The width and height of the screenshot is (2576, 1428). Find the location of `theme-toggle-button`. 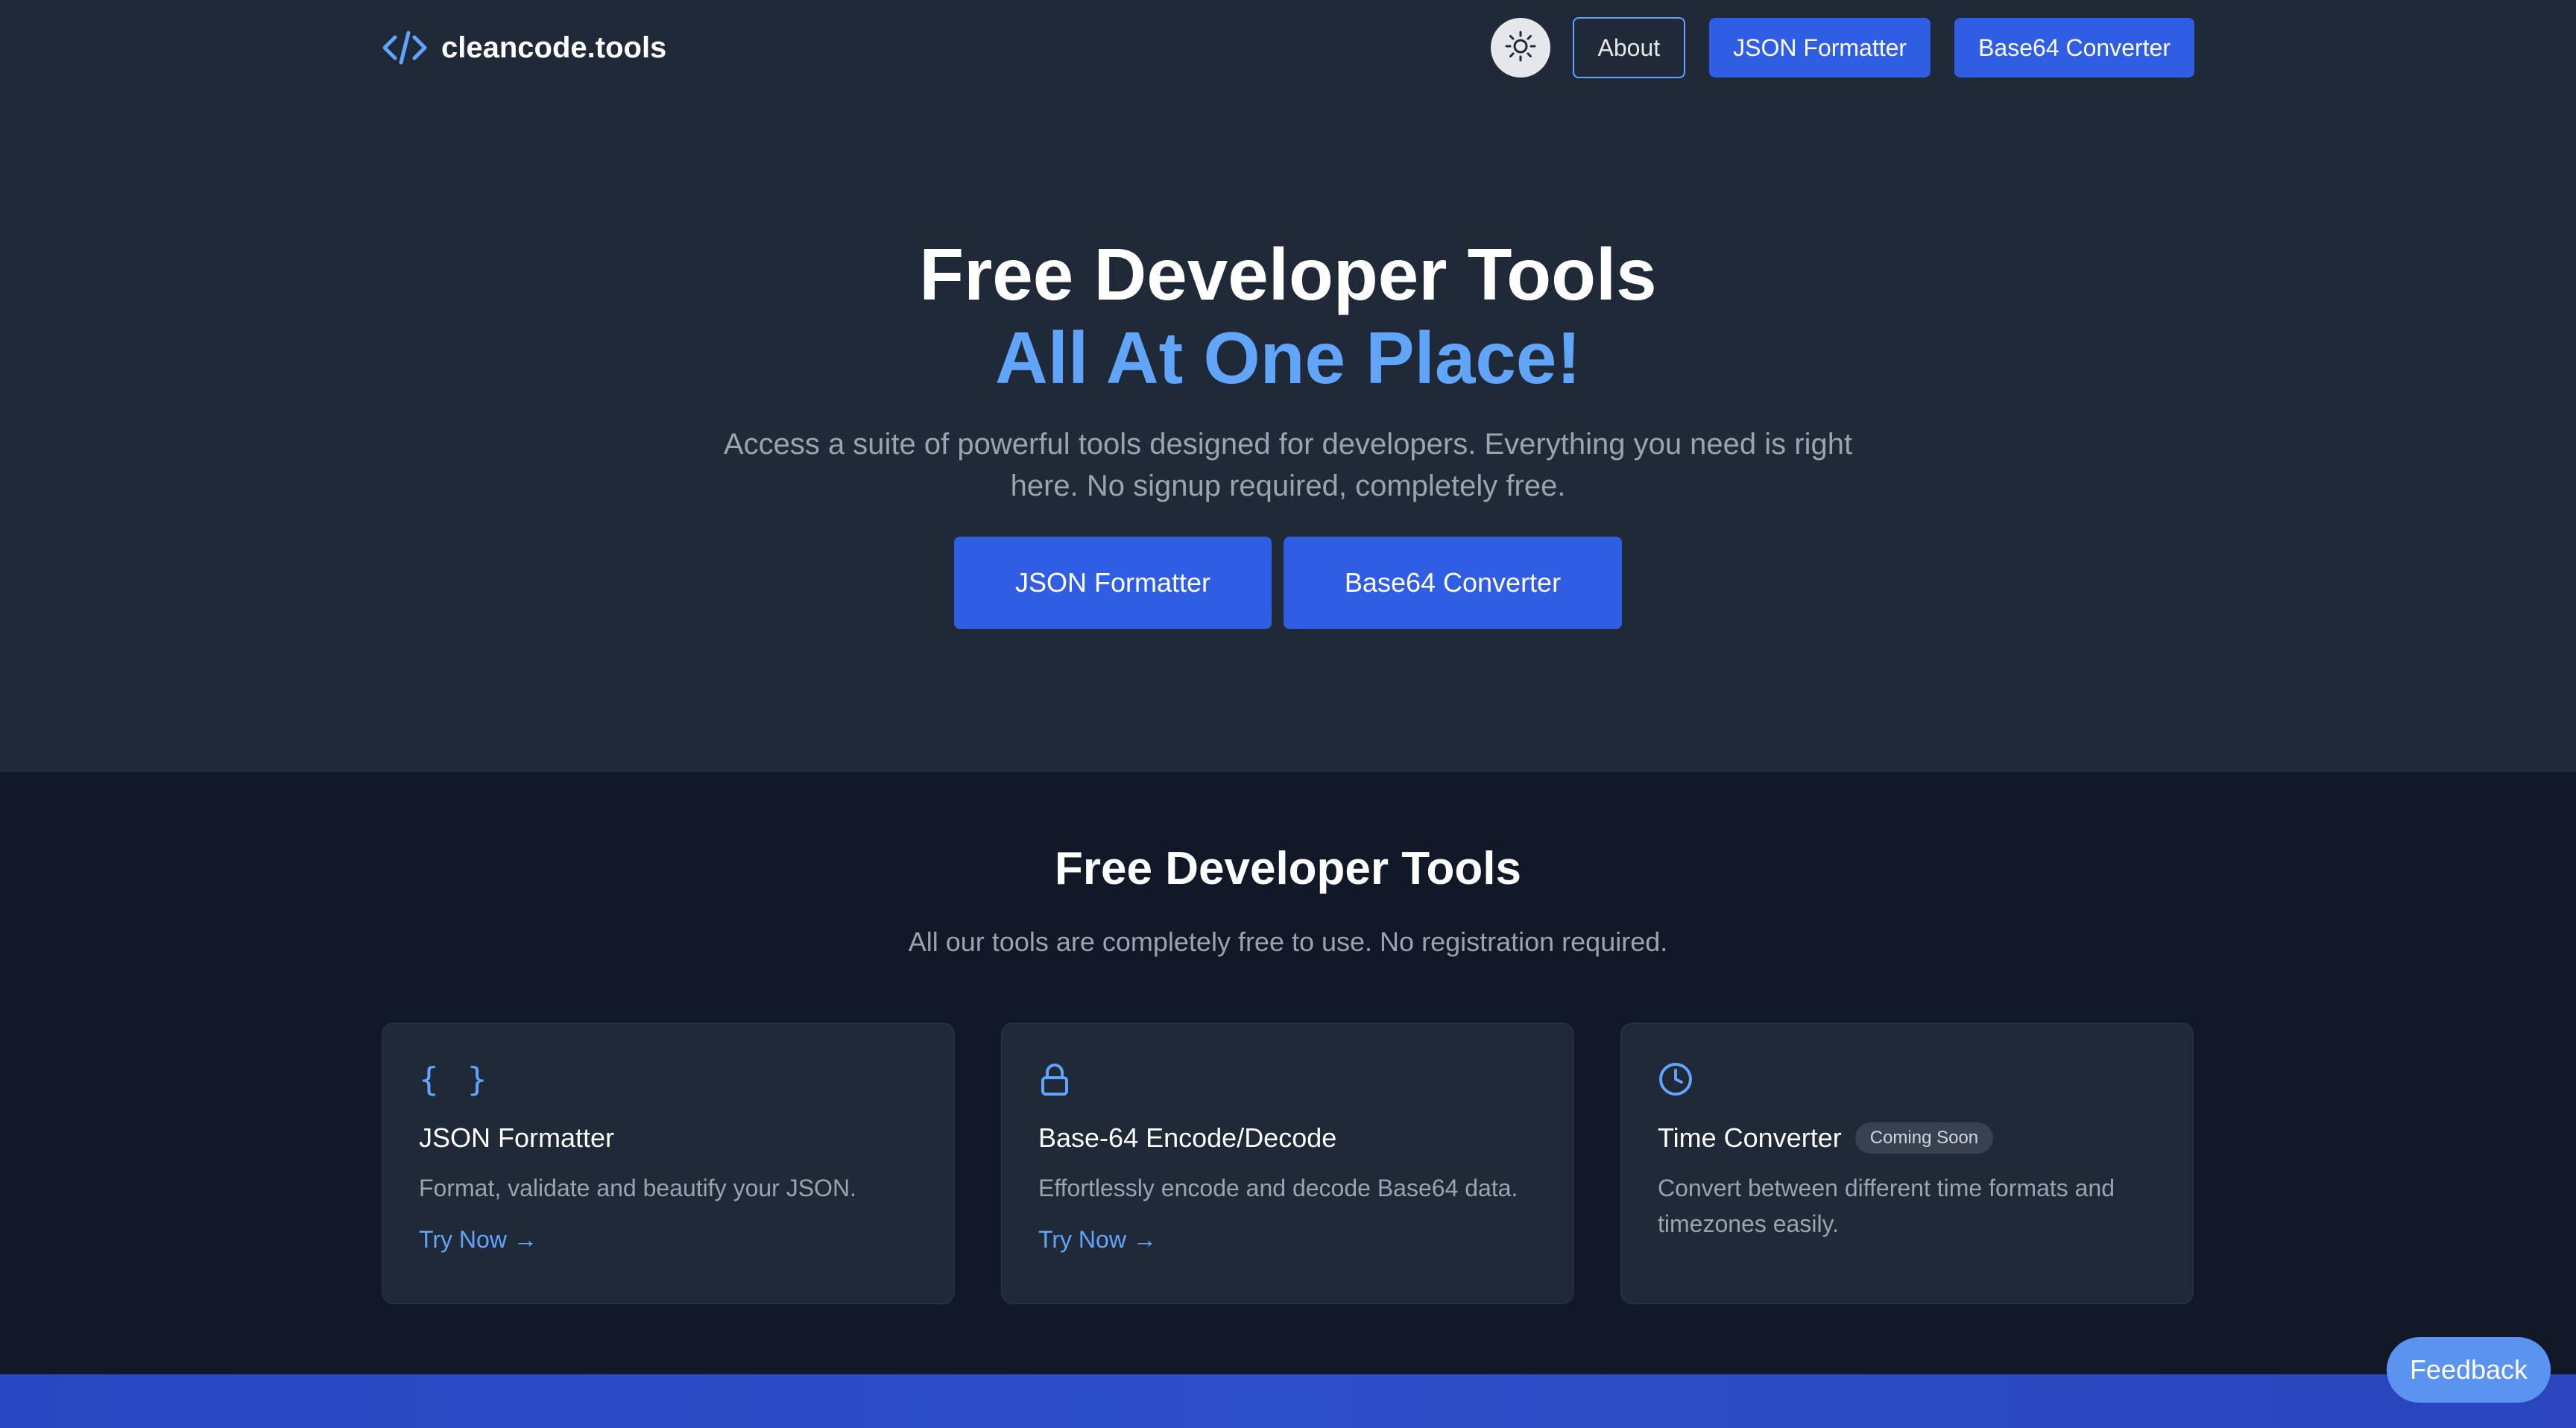

theme-toggle-button is located at coordinates (1520, 48).